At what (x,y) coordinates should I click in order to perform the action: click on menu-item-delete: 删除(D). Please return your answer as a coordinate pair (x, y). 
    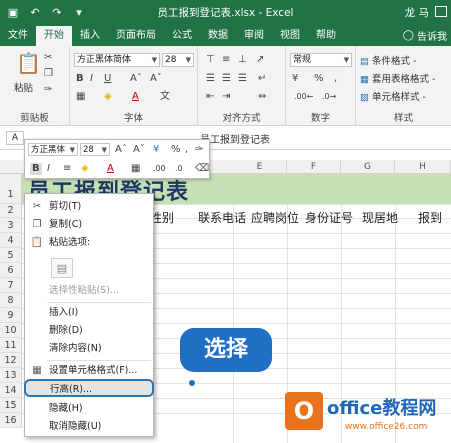
    Looking at the image, I should click on (89, 331).